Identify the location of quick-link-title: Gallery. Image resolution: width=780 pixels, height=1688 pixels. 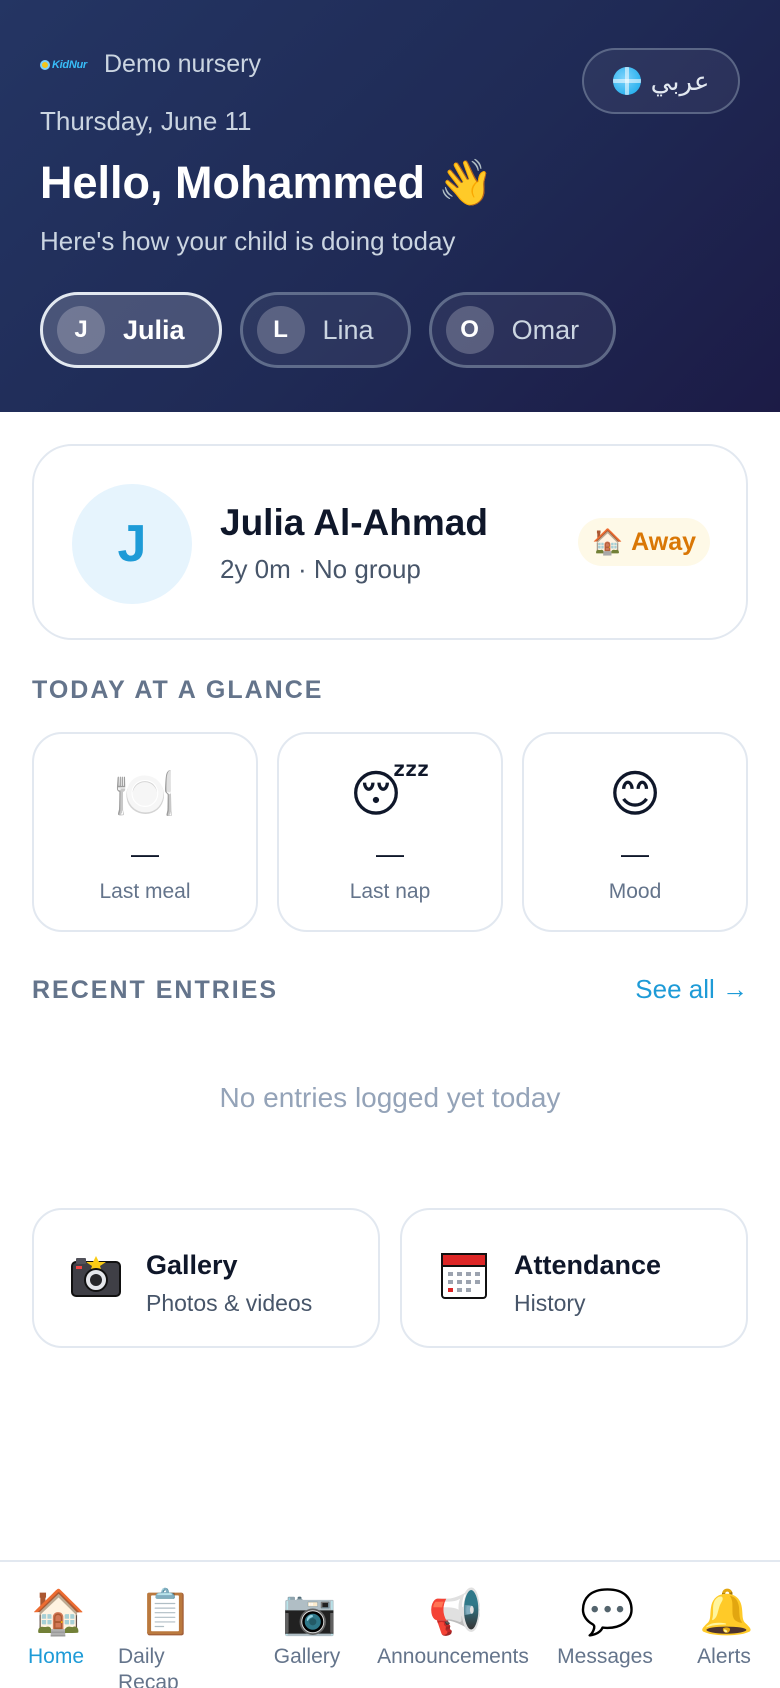
(192, 1265).